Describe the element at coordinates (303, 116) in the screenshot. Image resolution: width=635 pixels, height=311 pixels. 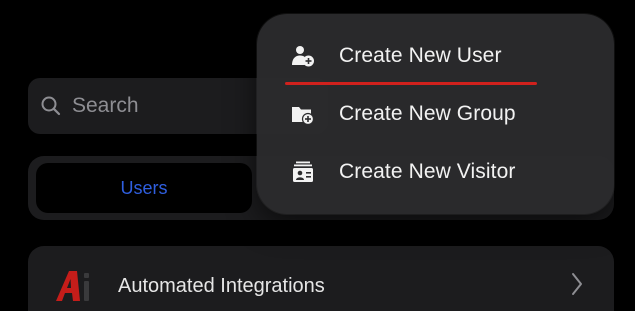
I see `add-folder-icon` at that location.